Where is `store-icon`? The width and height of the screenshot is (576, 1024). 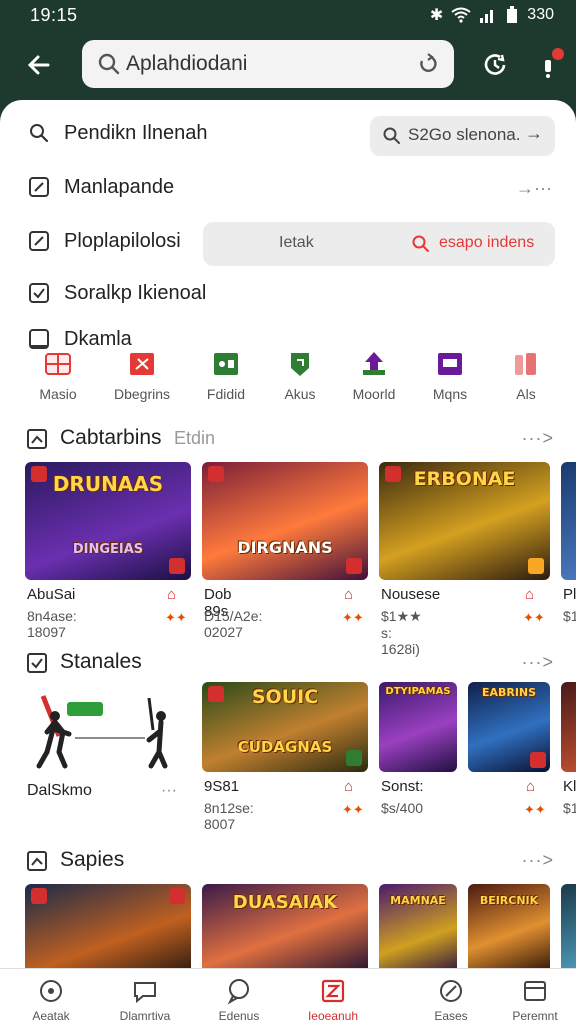 store-icon is located at coordinates (333, 991).